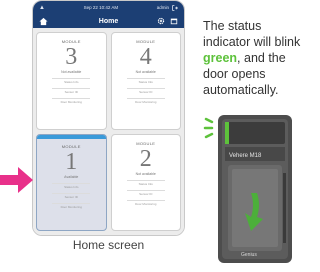  What do you see at coordinates (145, 57) in the screenshot?
I see `module-number: 4` at bounding box center [145, 57].